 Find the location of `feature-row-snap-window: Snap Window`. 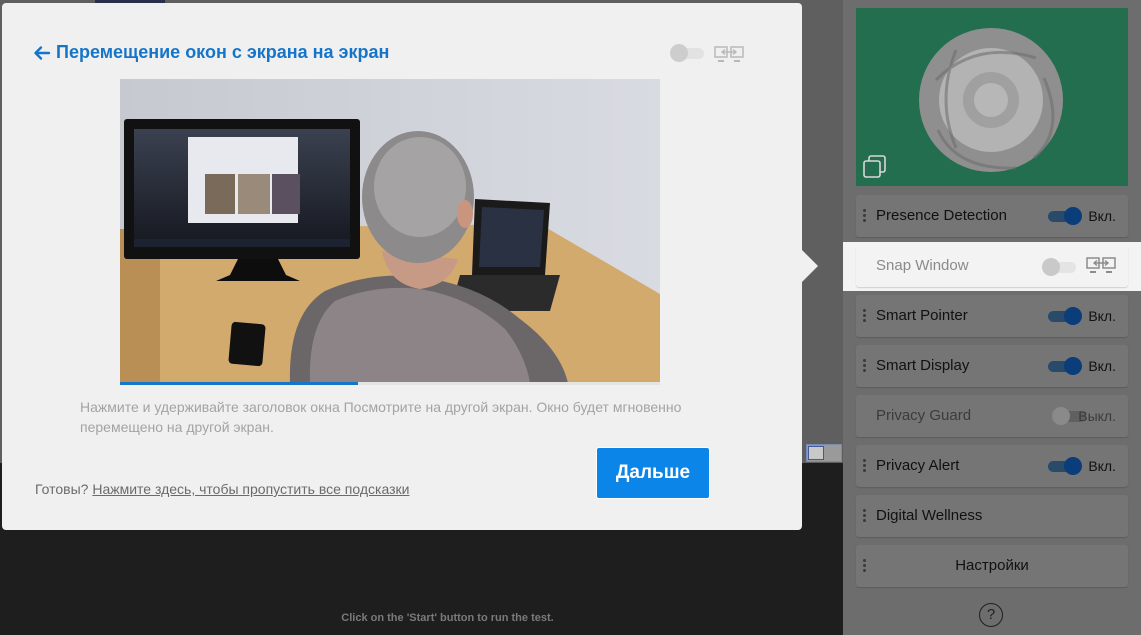

feature-row-snap-window: Snap Window is located at coordinates (992, 266).